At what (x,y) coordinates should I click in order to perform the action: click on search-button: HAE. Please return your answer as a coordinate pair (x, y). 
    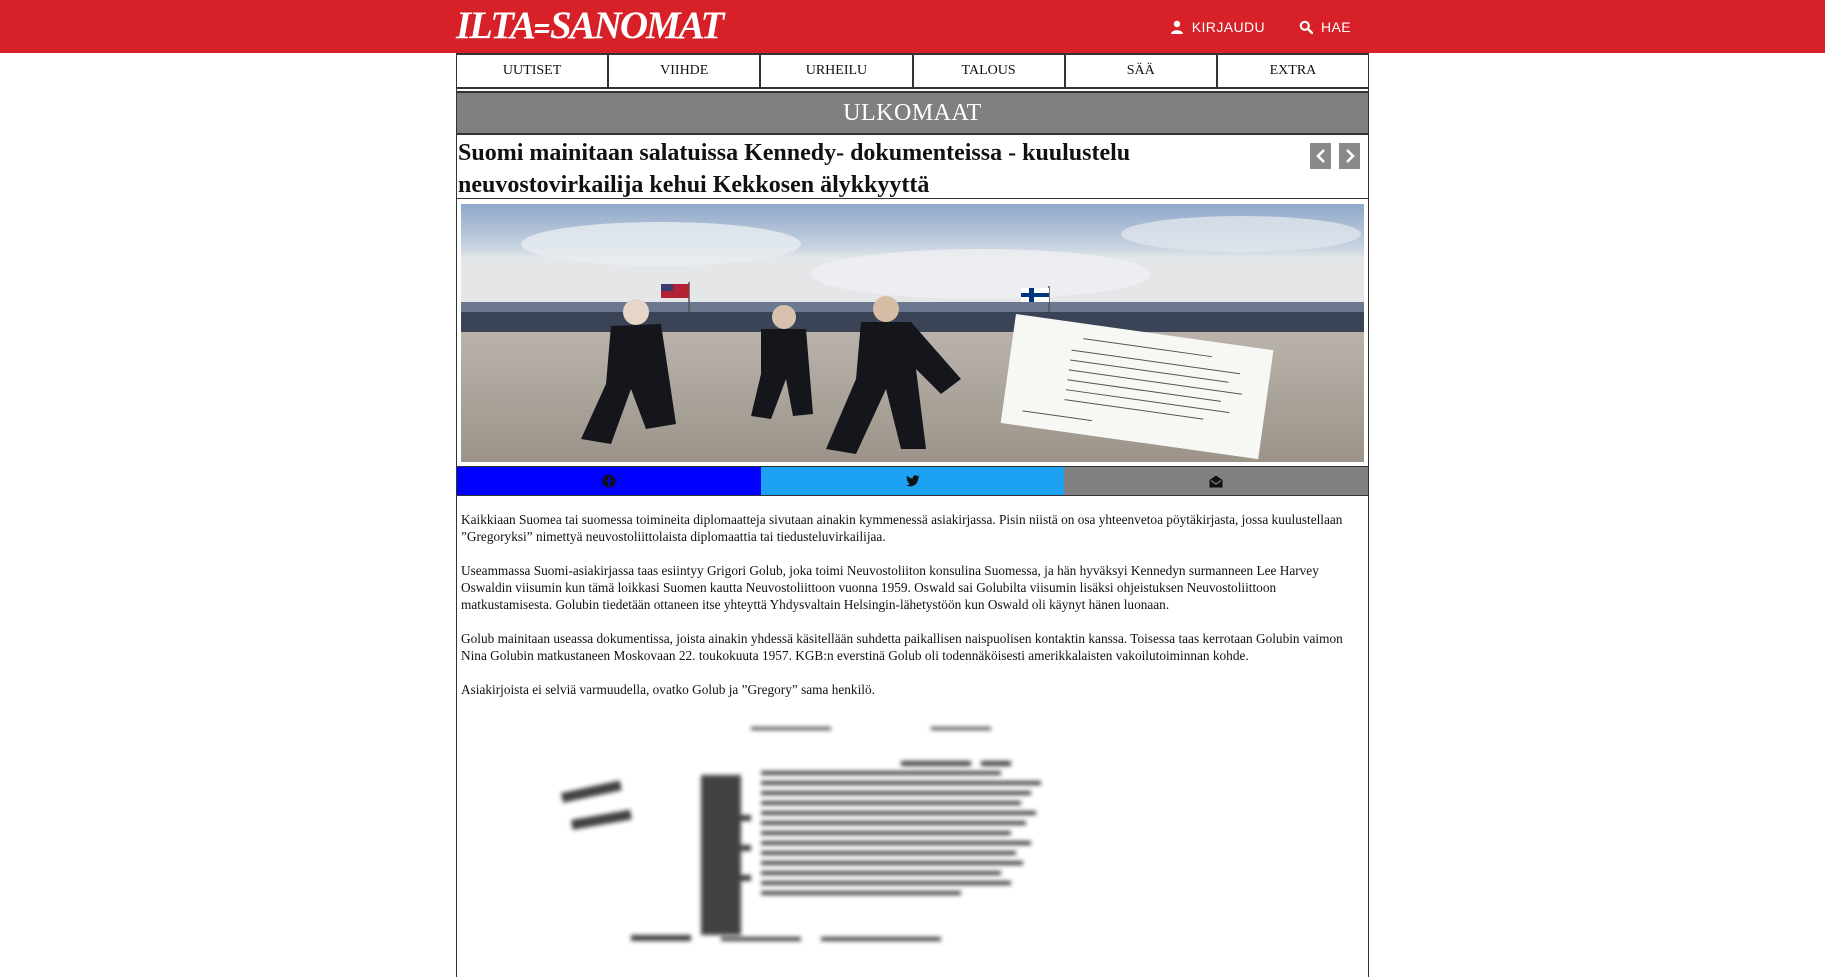
    Looking at the image, I should click on (1325, 27).